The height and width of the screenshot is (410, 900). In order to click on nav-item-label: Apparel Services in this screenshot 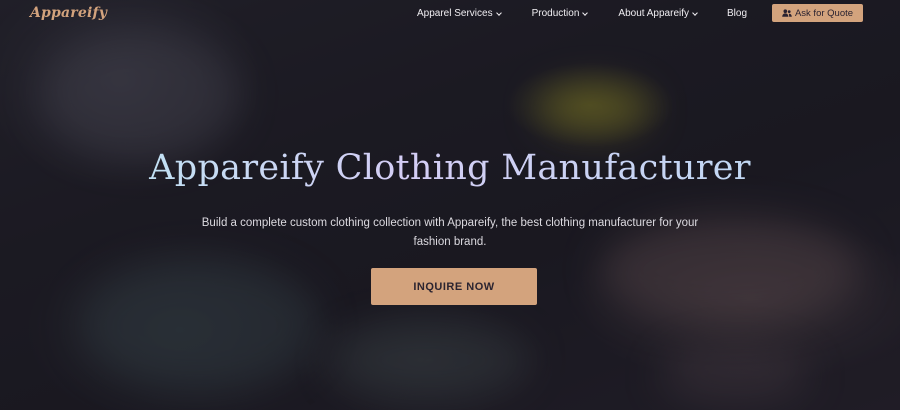, I will do `click(455, 13)`.